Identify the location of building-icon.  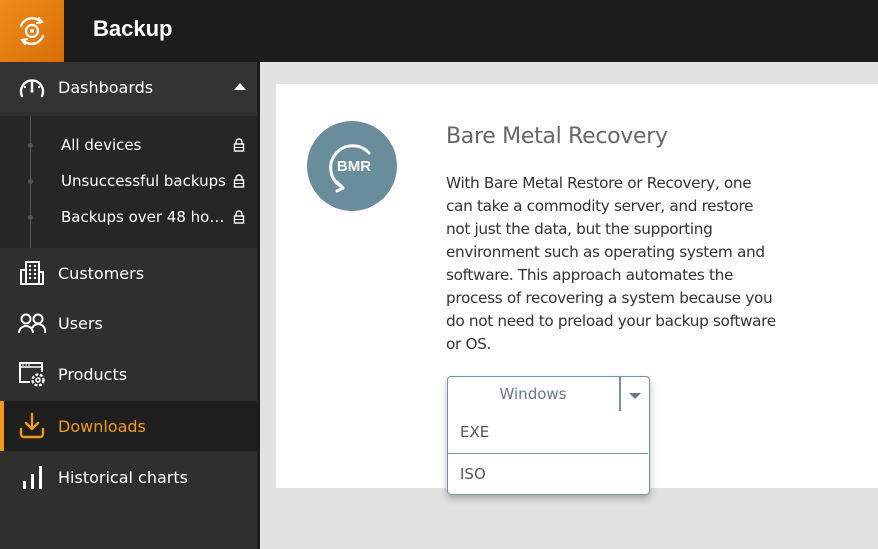
(32, 273).